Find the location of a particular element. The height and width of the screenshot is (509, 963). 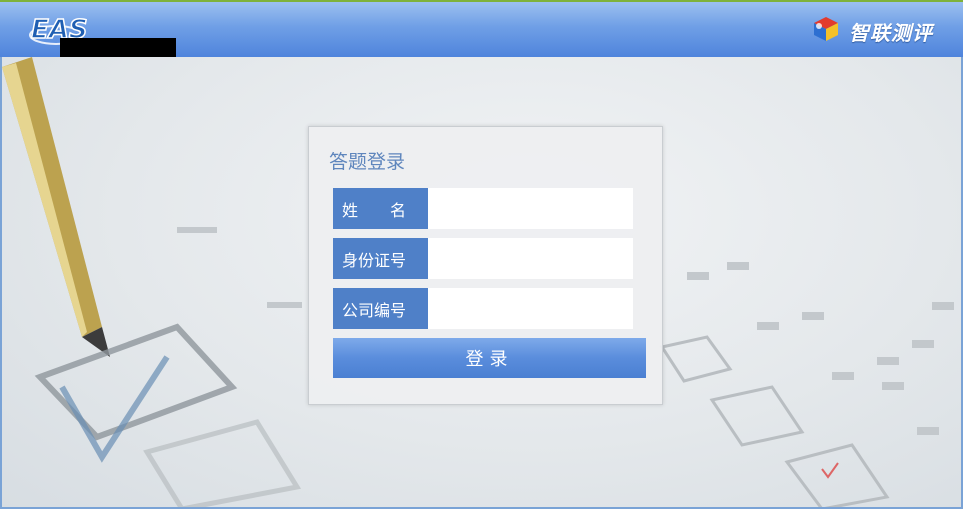

name-row: 姓 名 is located at coordinates (483, 208).